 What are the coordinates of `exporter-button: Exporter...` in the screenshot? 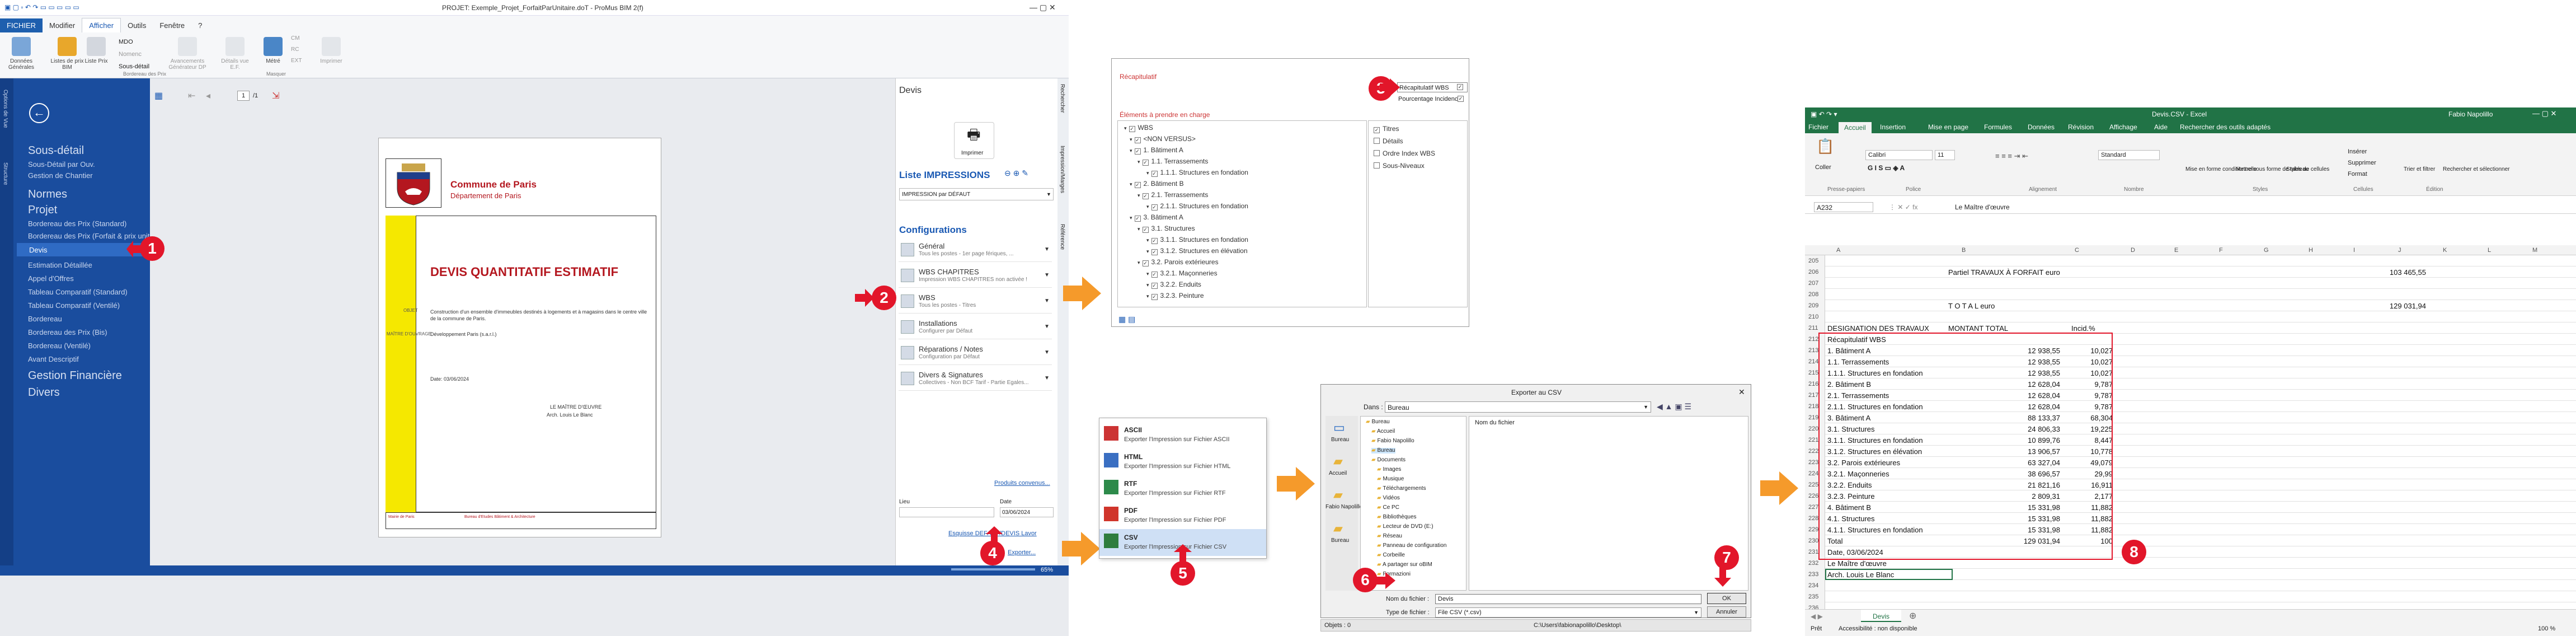 It's located at (1022, 553).